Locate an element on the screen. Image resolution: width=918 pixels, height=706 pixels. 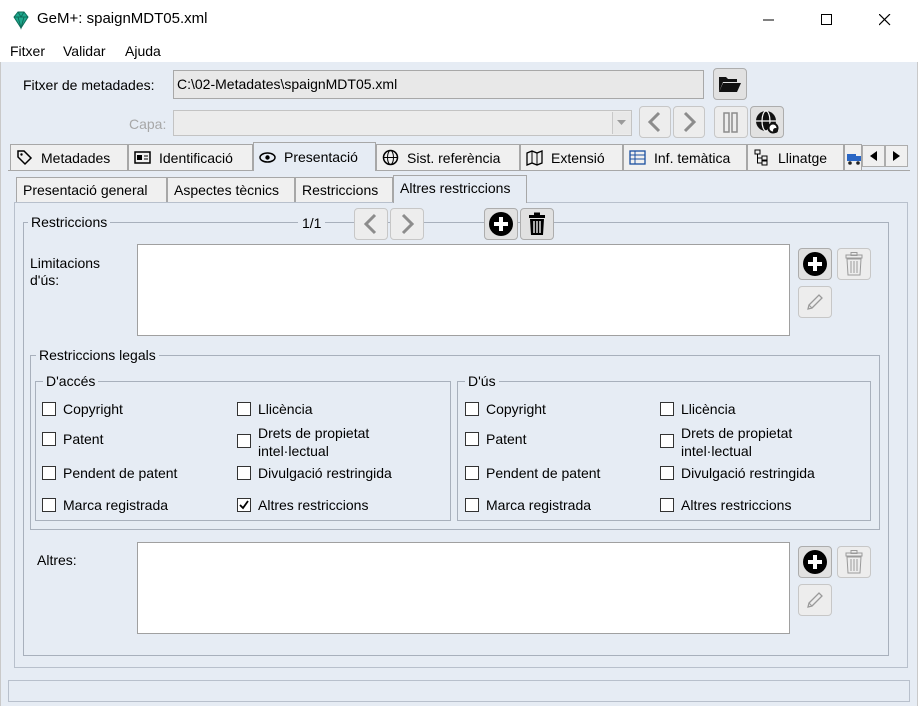
us-copyright-checkbox is located at coordinates (472, 409).